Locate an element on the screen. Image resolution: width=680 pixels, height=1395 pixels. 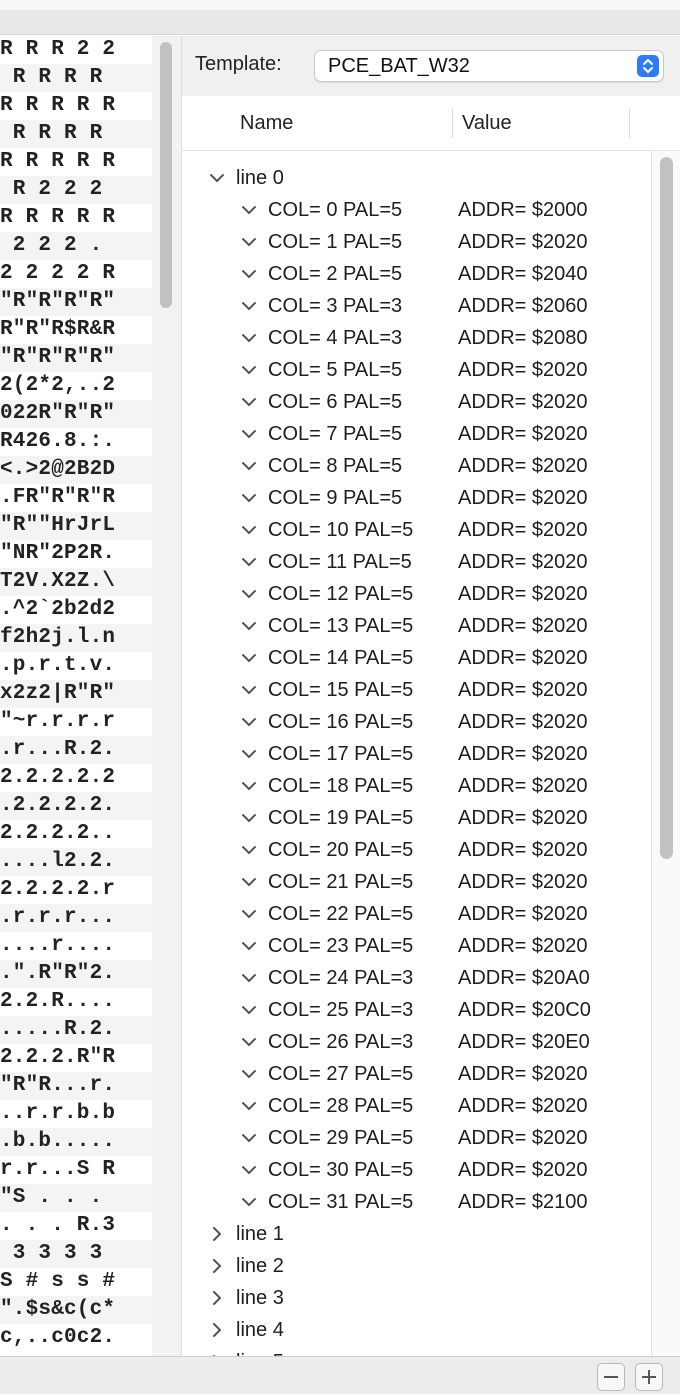
text-dump-row: 2.2.2.2.r is located at coordinates (58, 889).